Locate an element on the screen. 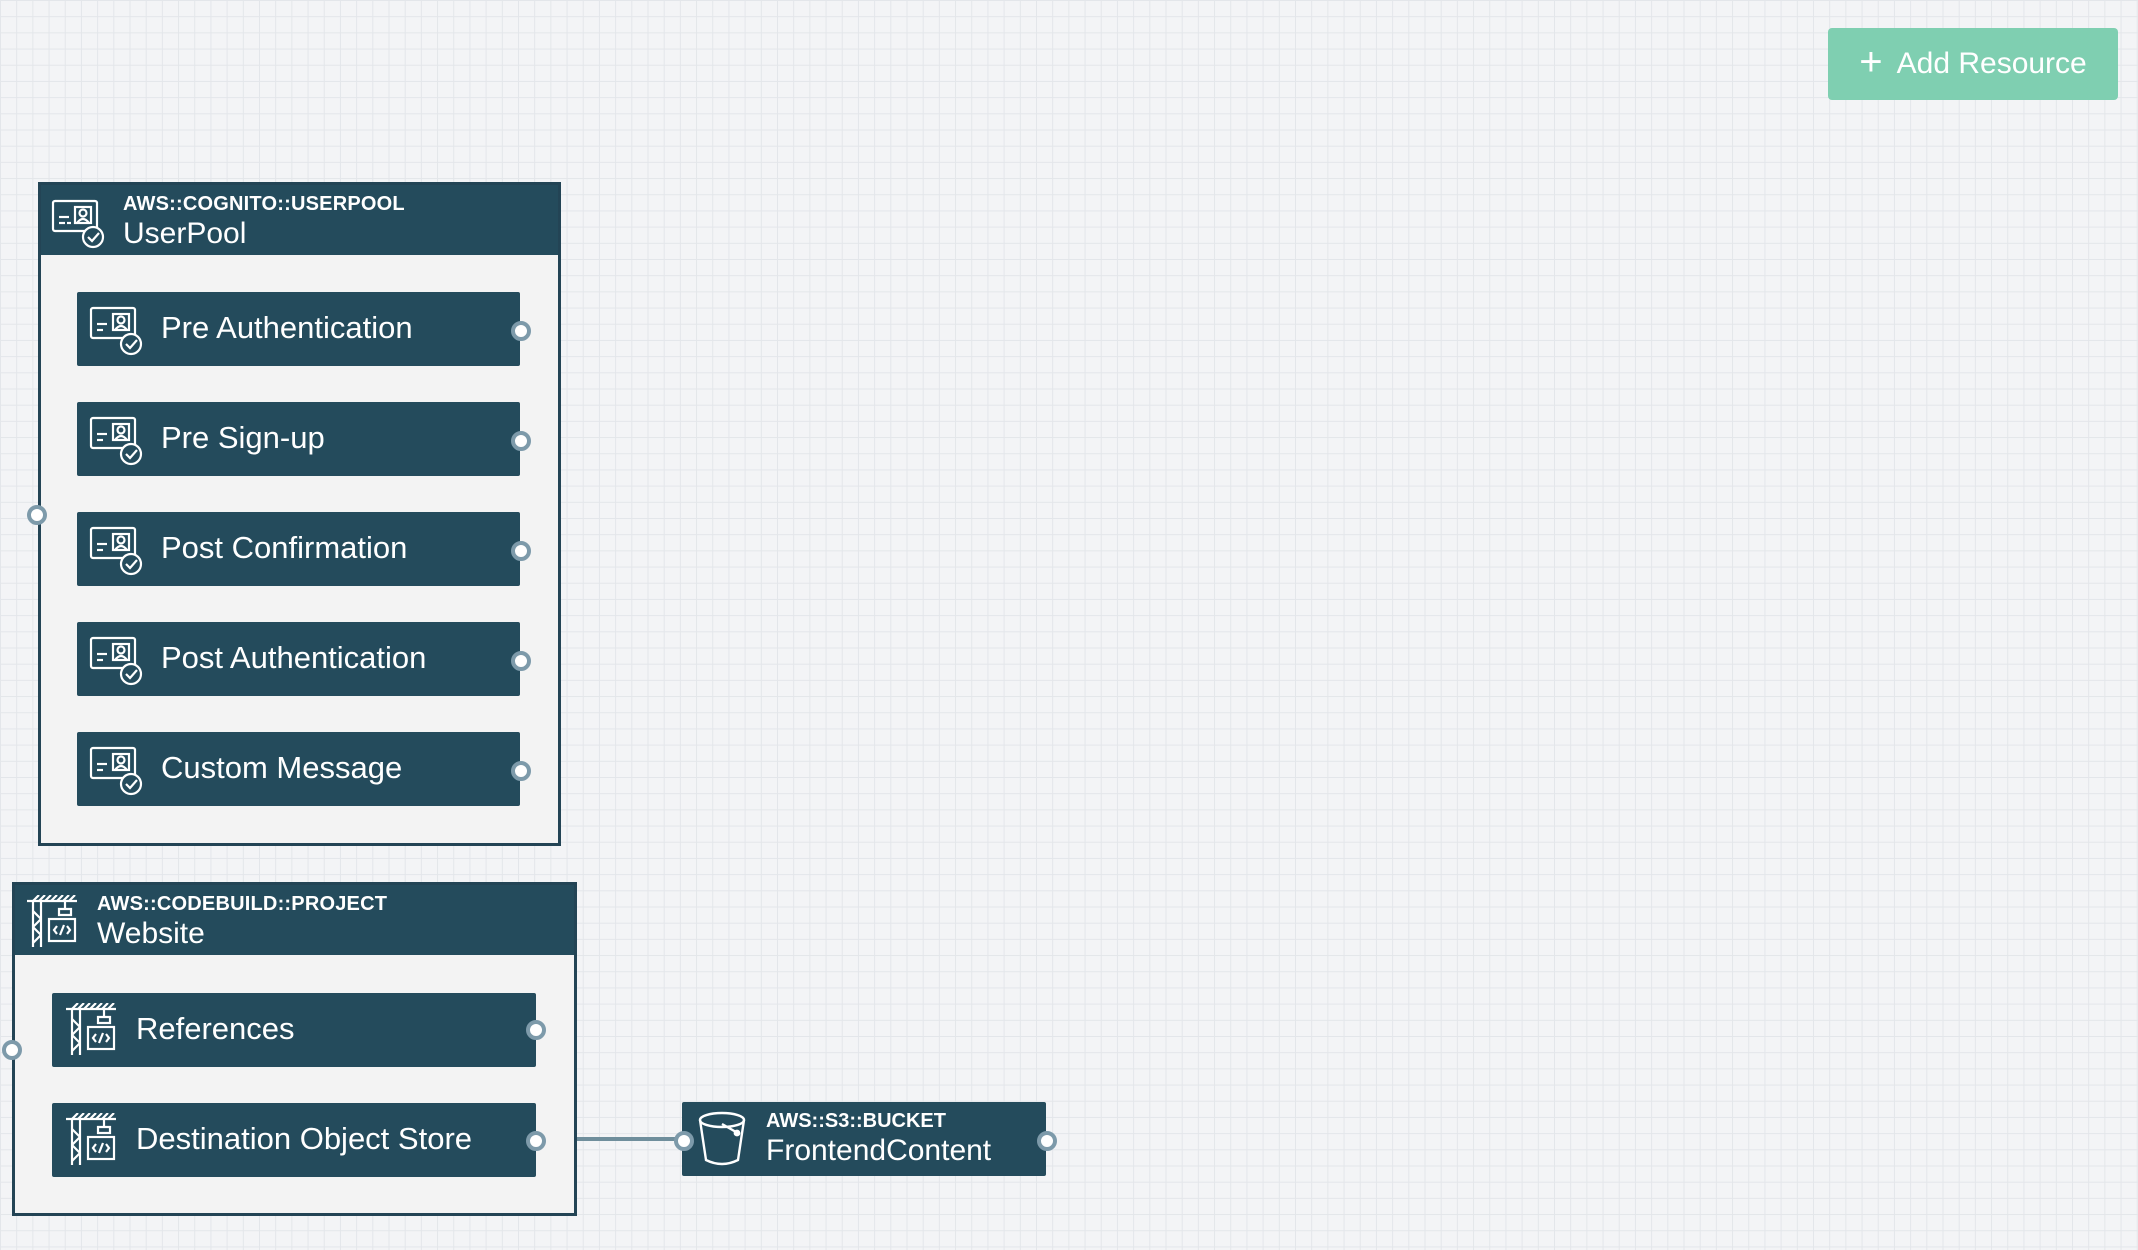 The image size is (2138, 1250). resource-name: Website is located at coordinates (151, 933).